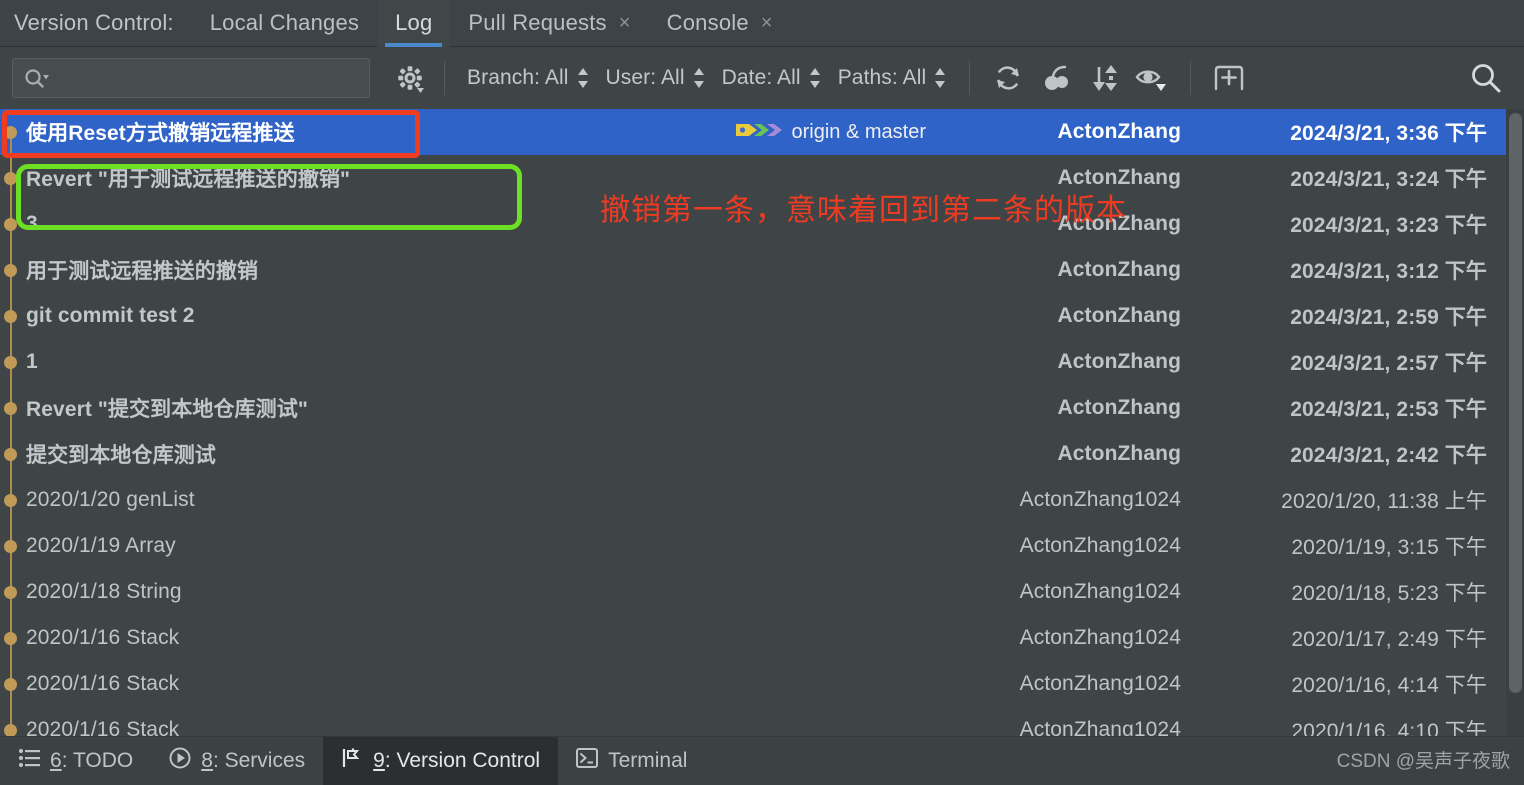  I want to click on eye-icon, so click(1152, 78).